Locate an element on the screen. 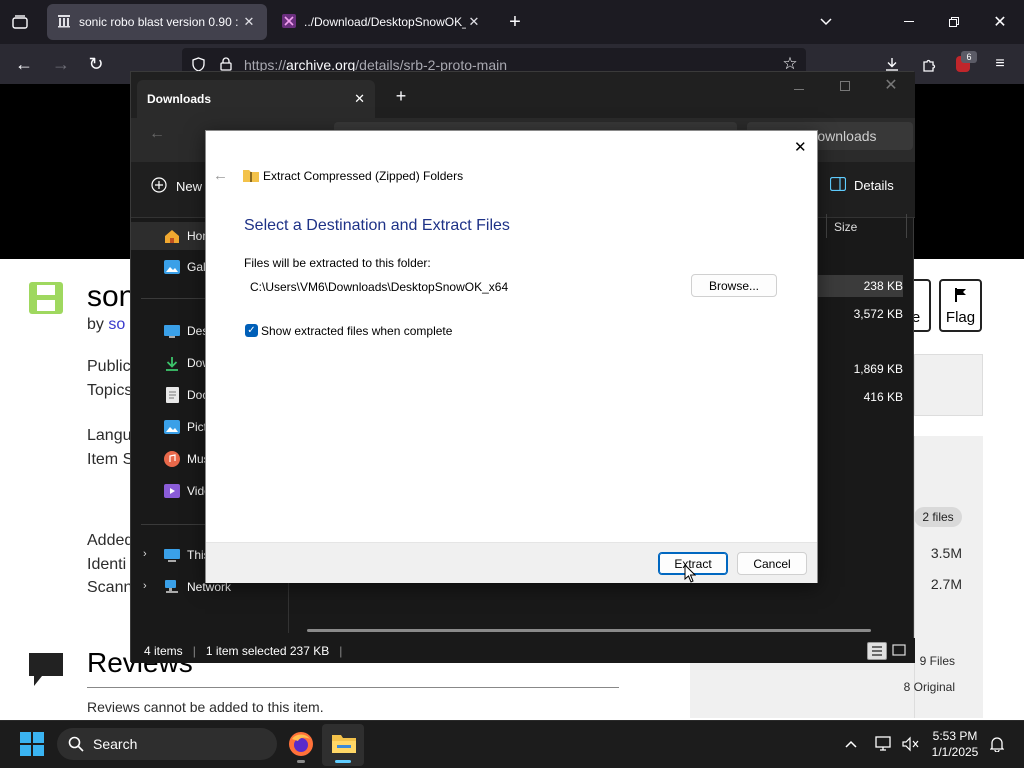  notification-bell-icon is located at coordinates (997, 744).